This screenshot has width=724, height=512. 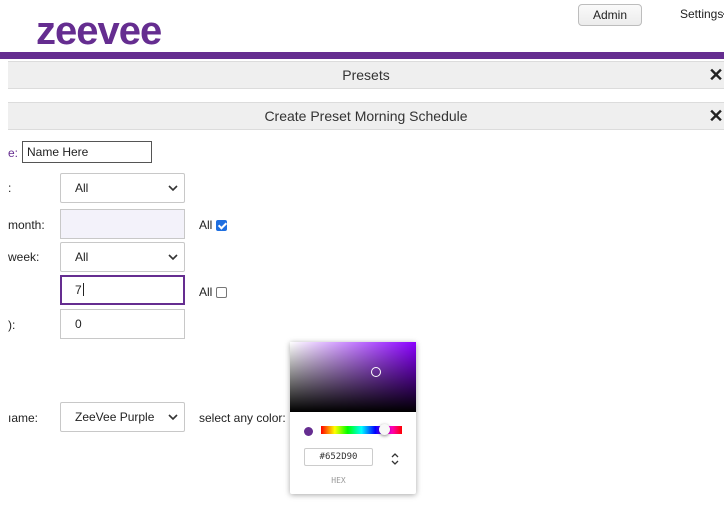 What do you see at coordinates (115, 417) in the screenshot?
I see `color-name-select-value: ZeeVee Purple` at bounding box center [115, 417].